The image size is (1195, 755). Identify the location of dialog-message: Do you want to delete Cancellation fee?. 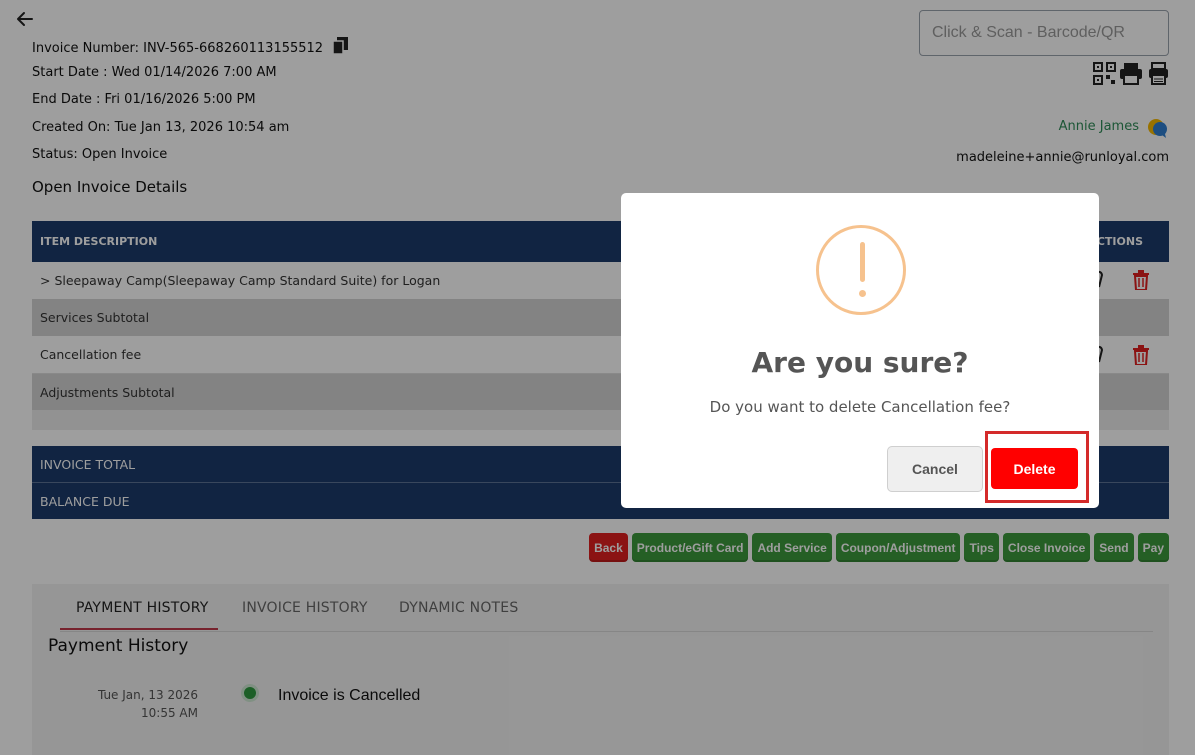
(860, 407).